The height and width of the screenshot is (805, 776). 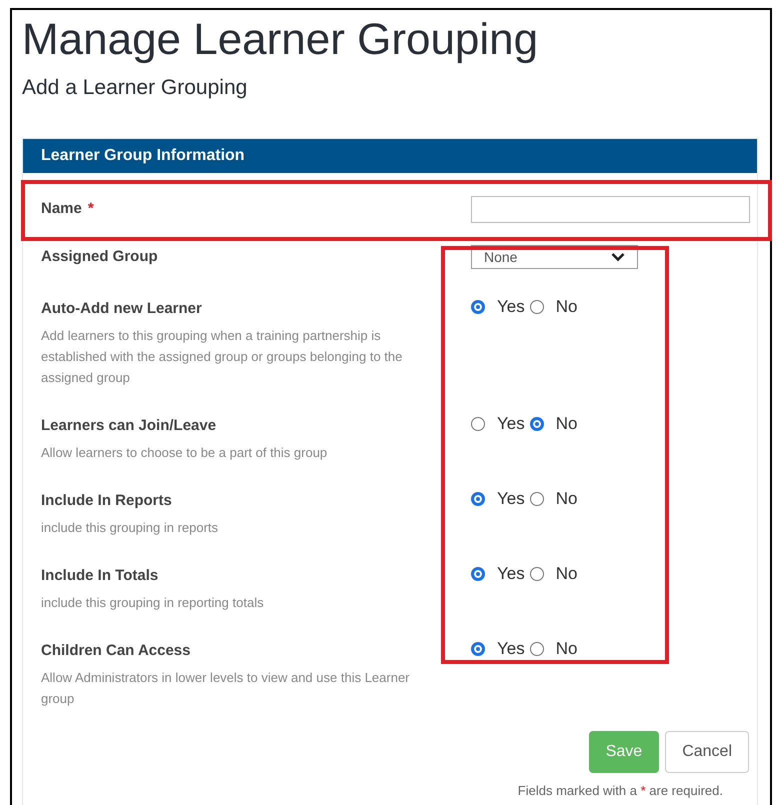 What do you see at coordinates (130, 528) in the screenshot?
I see `field-description: include this grouping in reports` at bounding box center [130, 528].